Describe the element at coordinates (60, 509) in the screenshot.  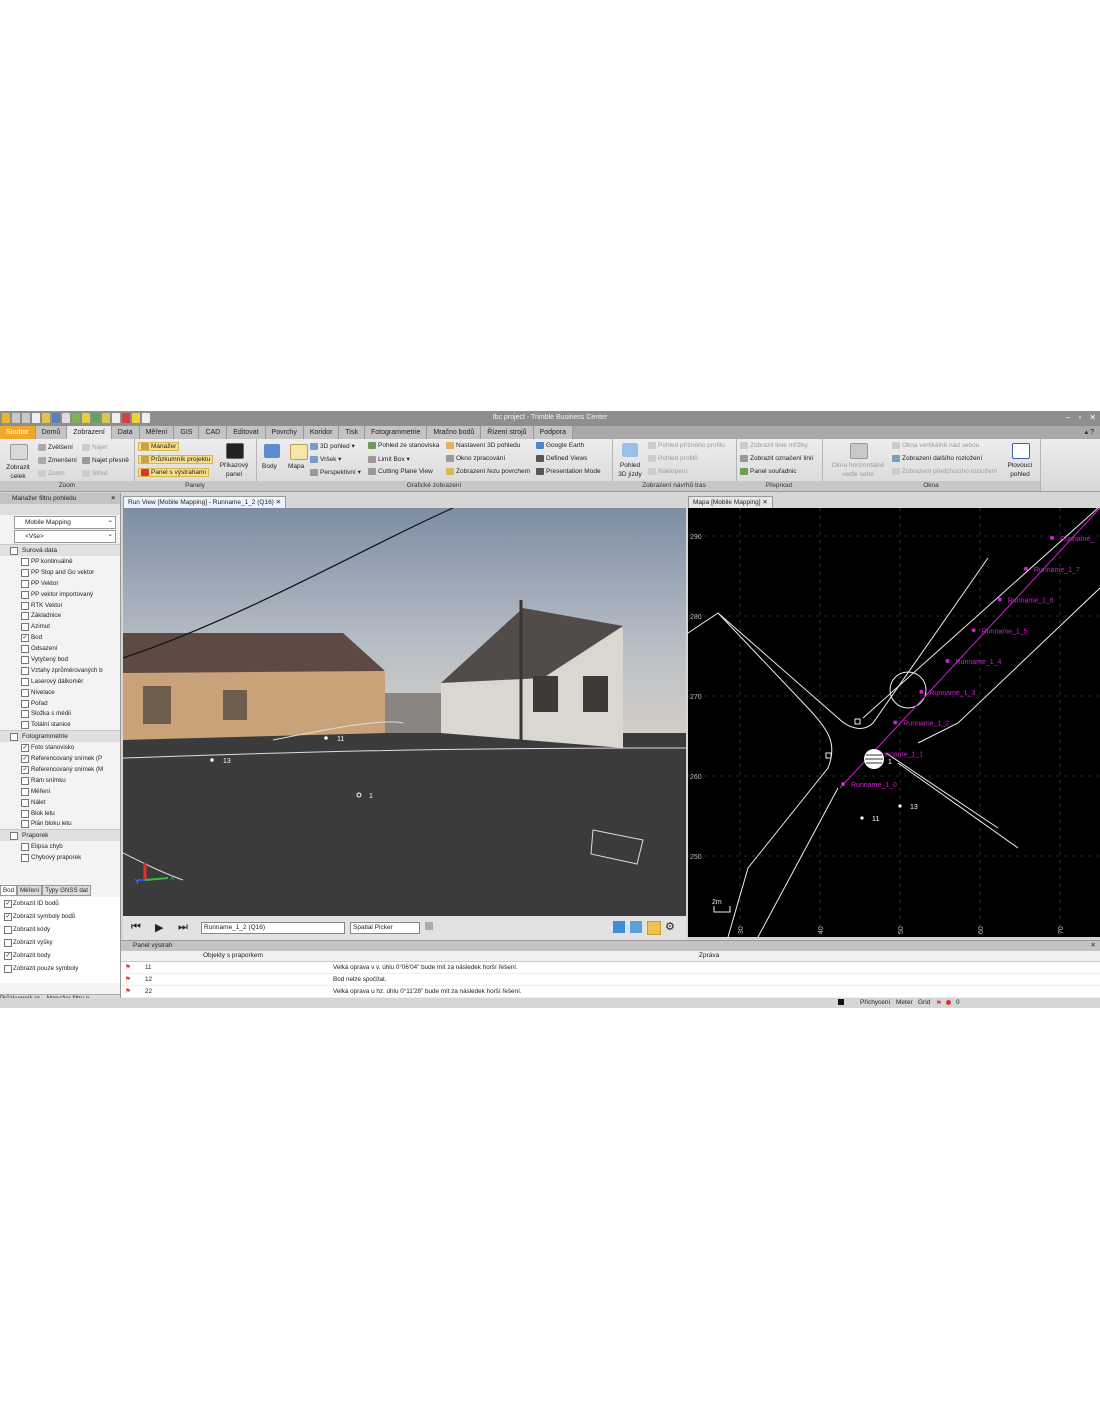
I see `filter-toolbar` at that location.